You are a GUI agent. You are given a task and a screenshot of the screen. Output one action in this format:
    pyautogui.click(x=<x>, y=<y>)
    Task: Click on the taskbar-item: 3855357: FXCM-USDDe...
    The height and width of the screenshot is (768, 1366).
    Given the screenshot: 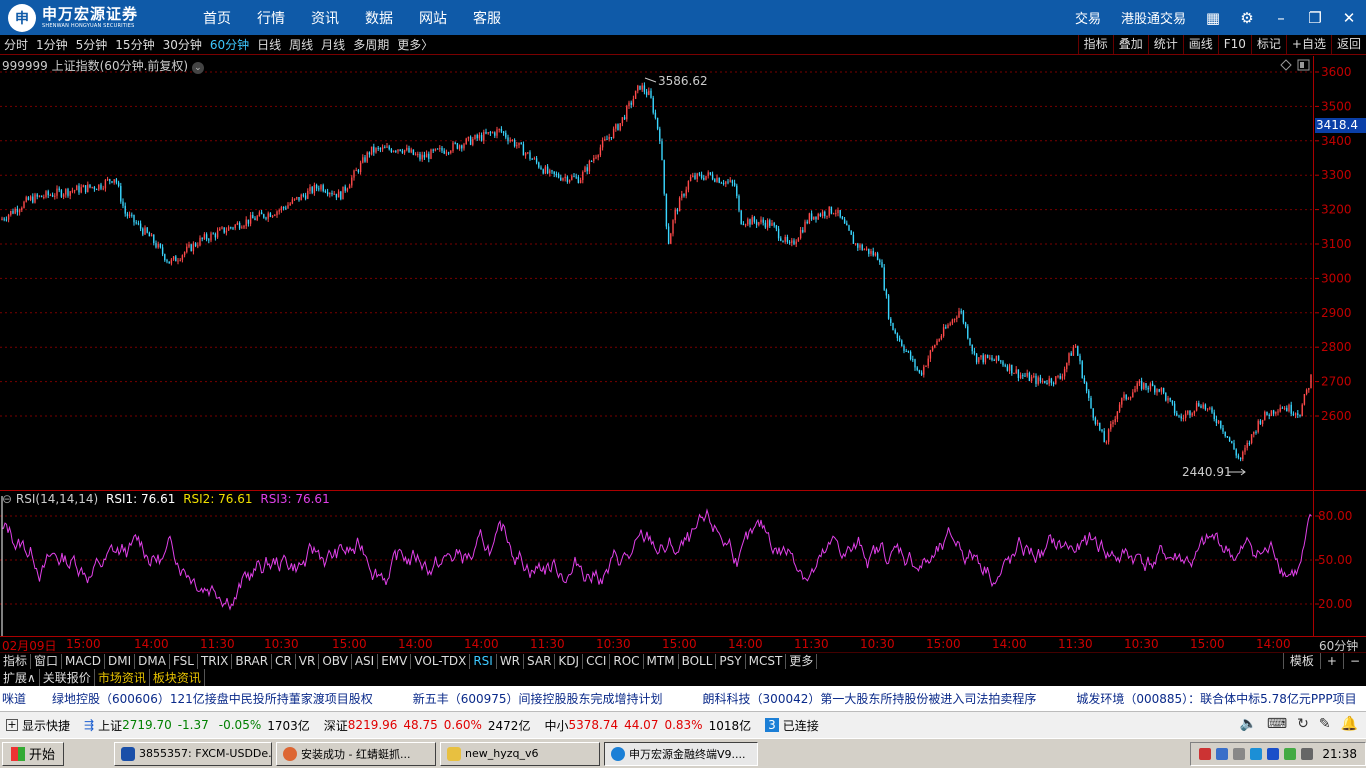 What is the action you would take?
    pyautogui.click(x=193, y=753)
    